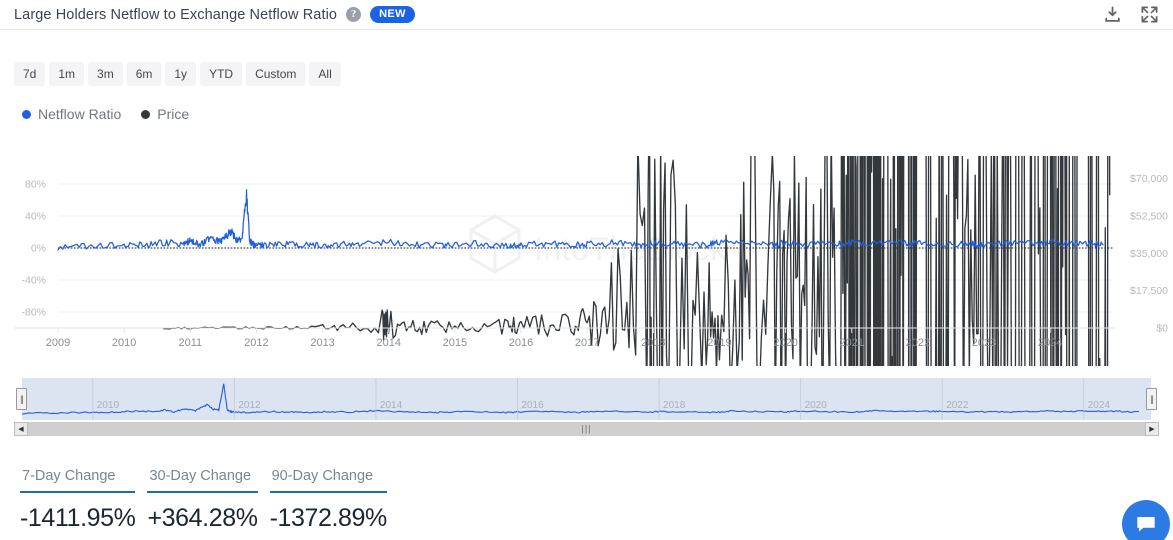 The image size is (1173, 540). What do you see at coordinates (105, 74) in the screenshot?
I see `range-button-3m: 3m` at bounding box center [105, 74].